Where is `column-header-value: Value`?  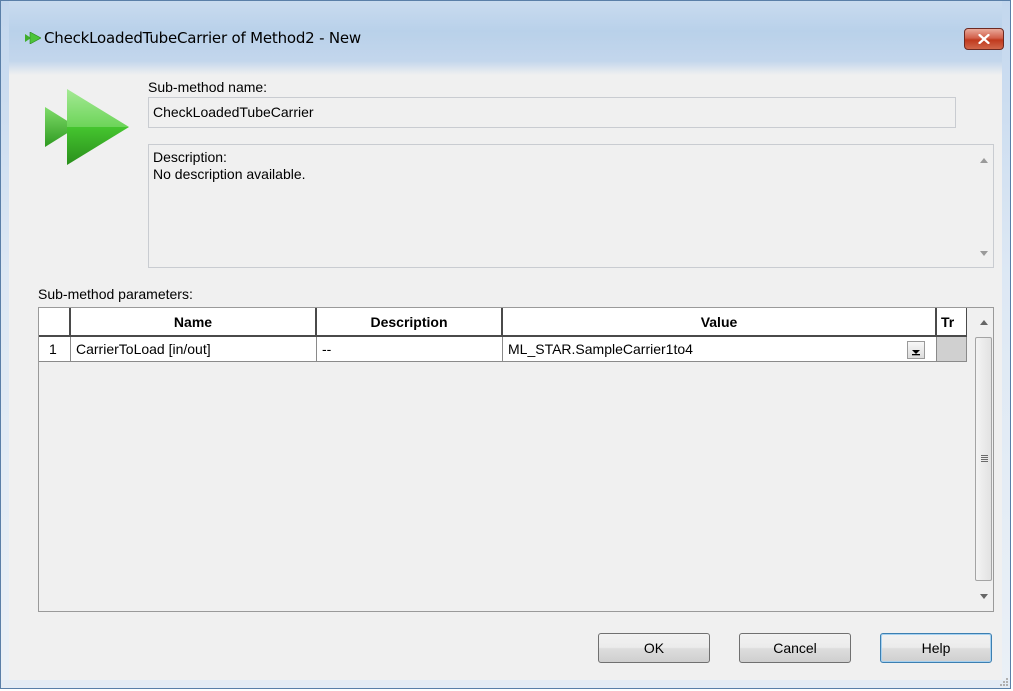 column-header-value: Value is located at coordinates (720, 322).